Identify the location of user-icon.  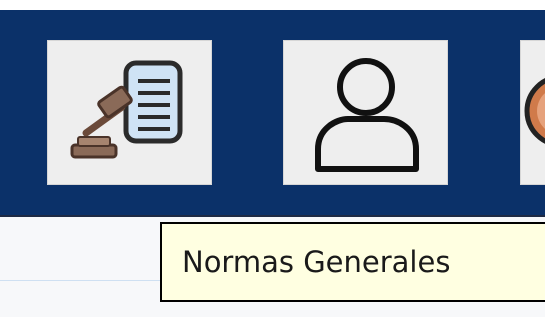
(367, 115).